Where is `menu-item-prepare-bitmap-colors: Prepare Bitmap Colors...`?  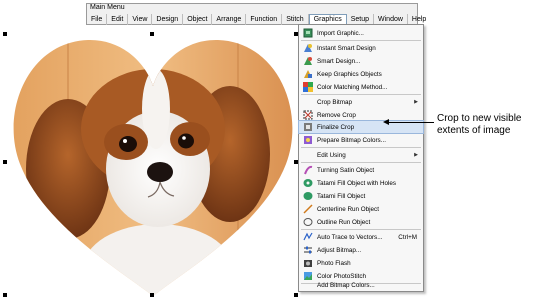
menu-item-prepare-bitmap-colors: Prepare Bitmap Colors... is located at coordinates (361, 140).